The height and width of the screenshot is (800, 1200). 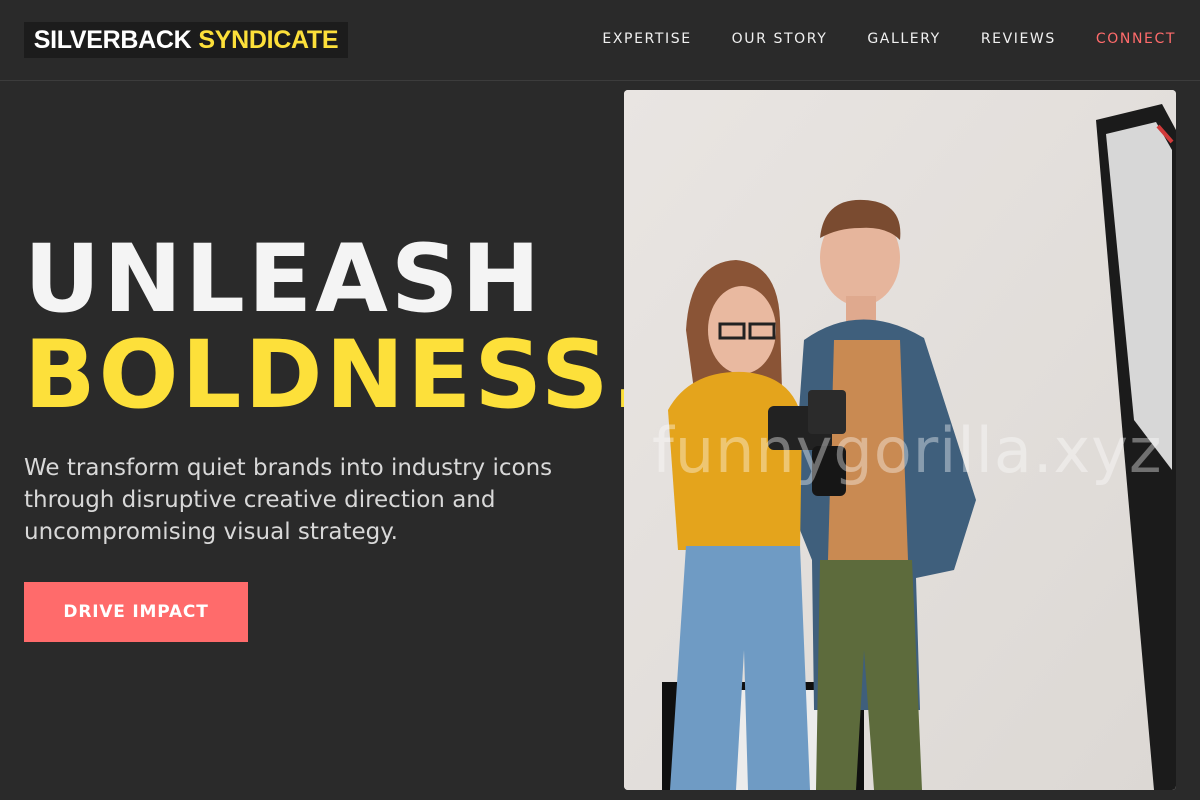 What do you see at coordinates (1018, 39) in the screenshot?
I see `nav-reviews: REVIEWS` at bounding box center [1018, 39].